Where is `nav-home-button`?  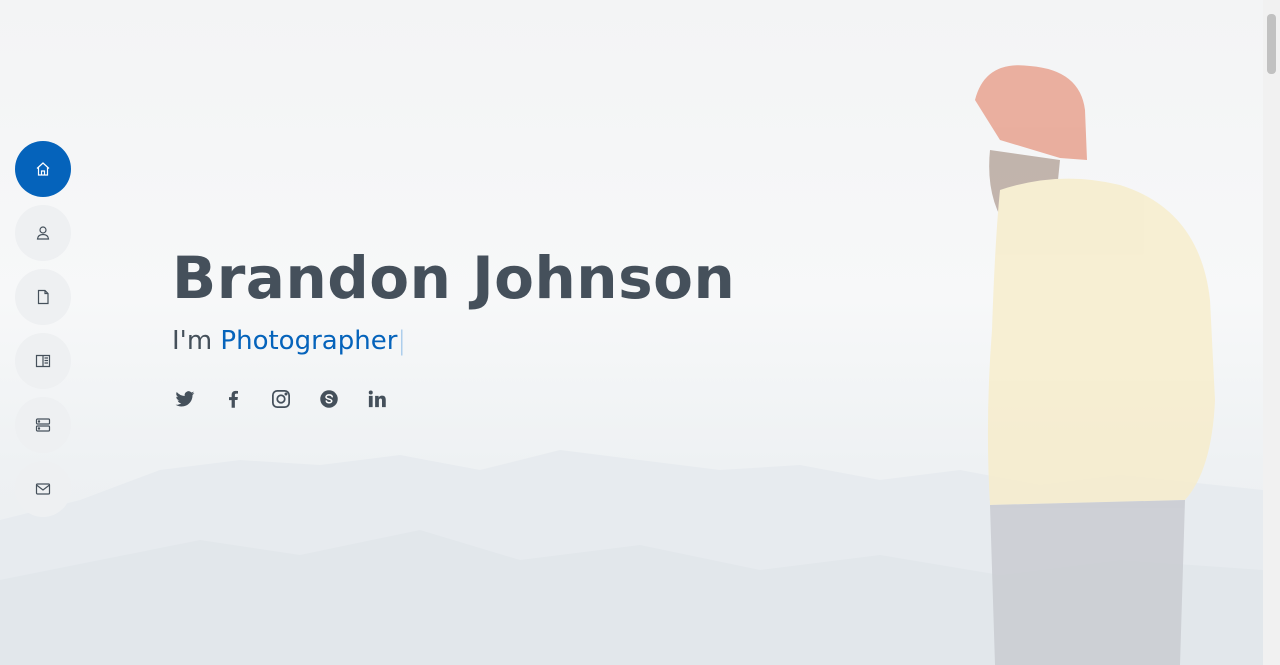
nav-home-button is located at coordinates (43, 169).